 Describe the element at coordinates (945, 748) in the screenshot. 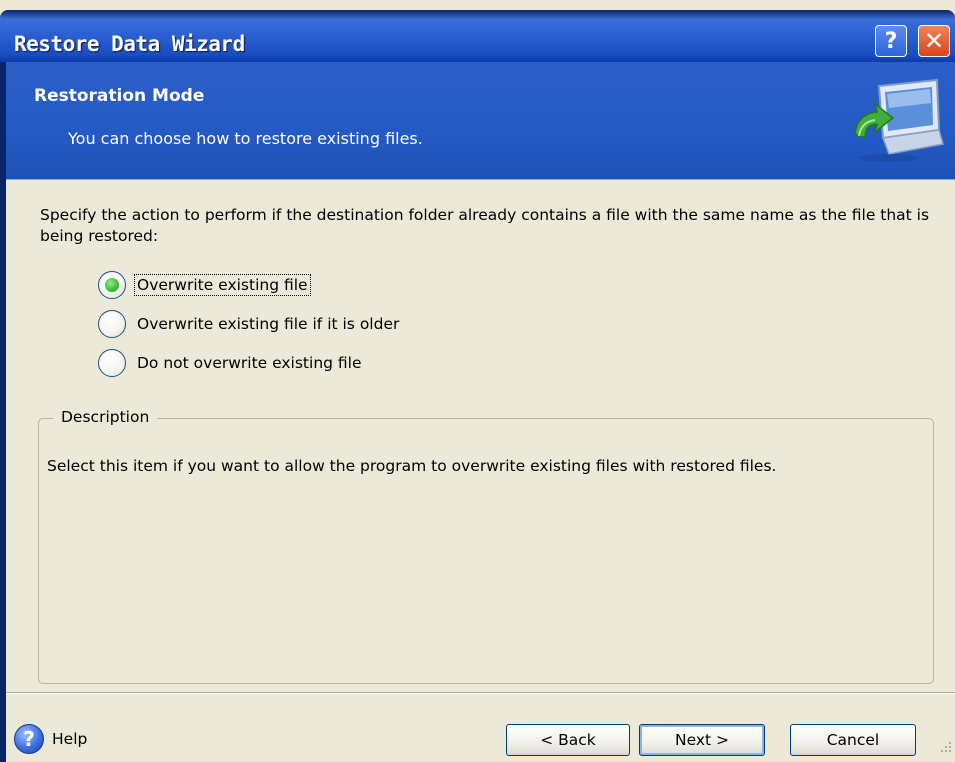

I see `resize-grip-icon` at that location.